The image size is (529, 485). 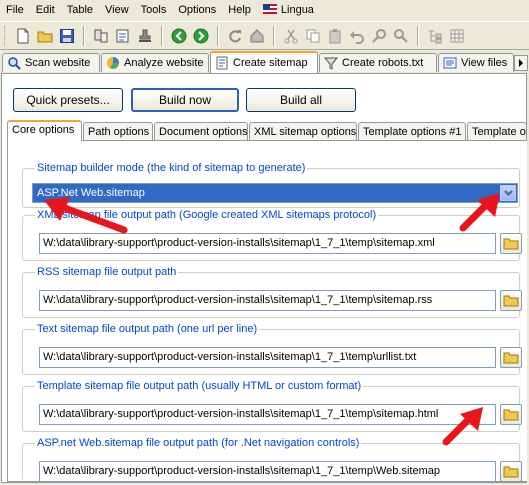 I want to click on undo-icon, so click(x=357, y=36).